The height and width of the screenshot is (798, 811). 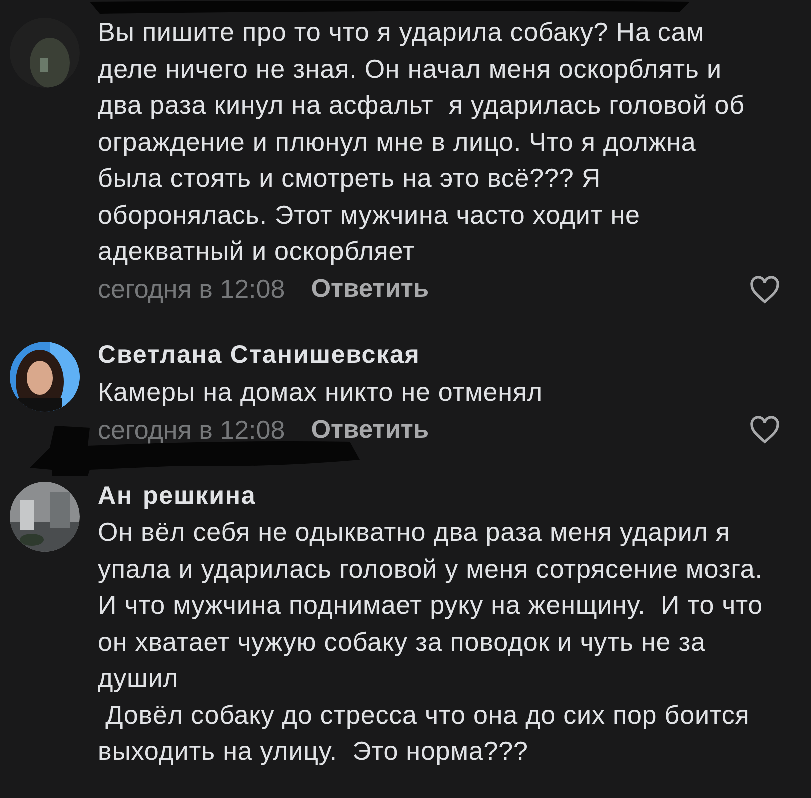 What do you see at coordinates (259, 355) in the screenshot?
I see `author-name: Светлана Станишевская` at bounding box center [259, 355].